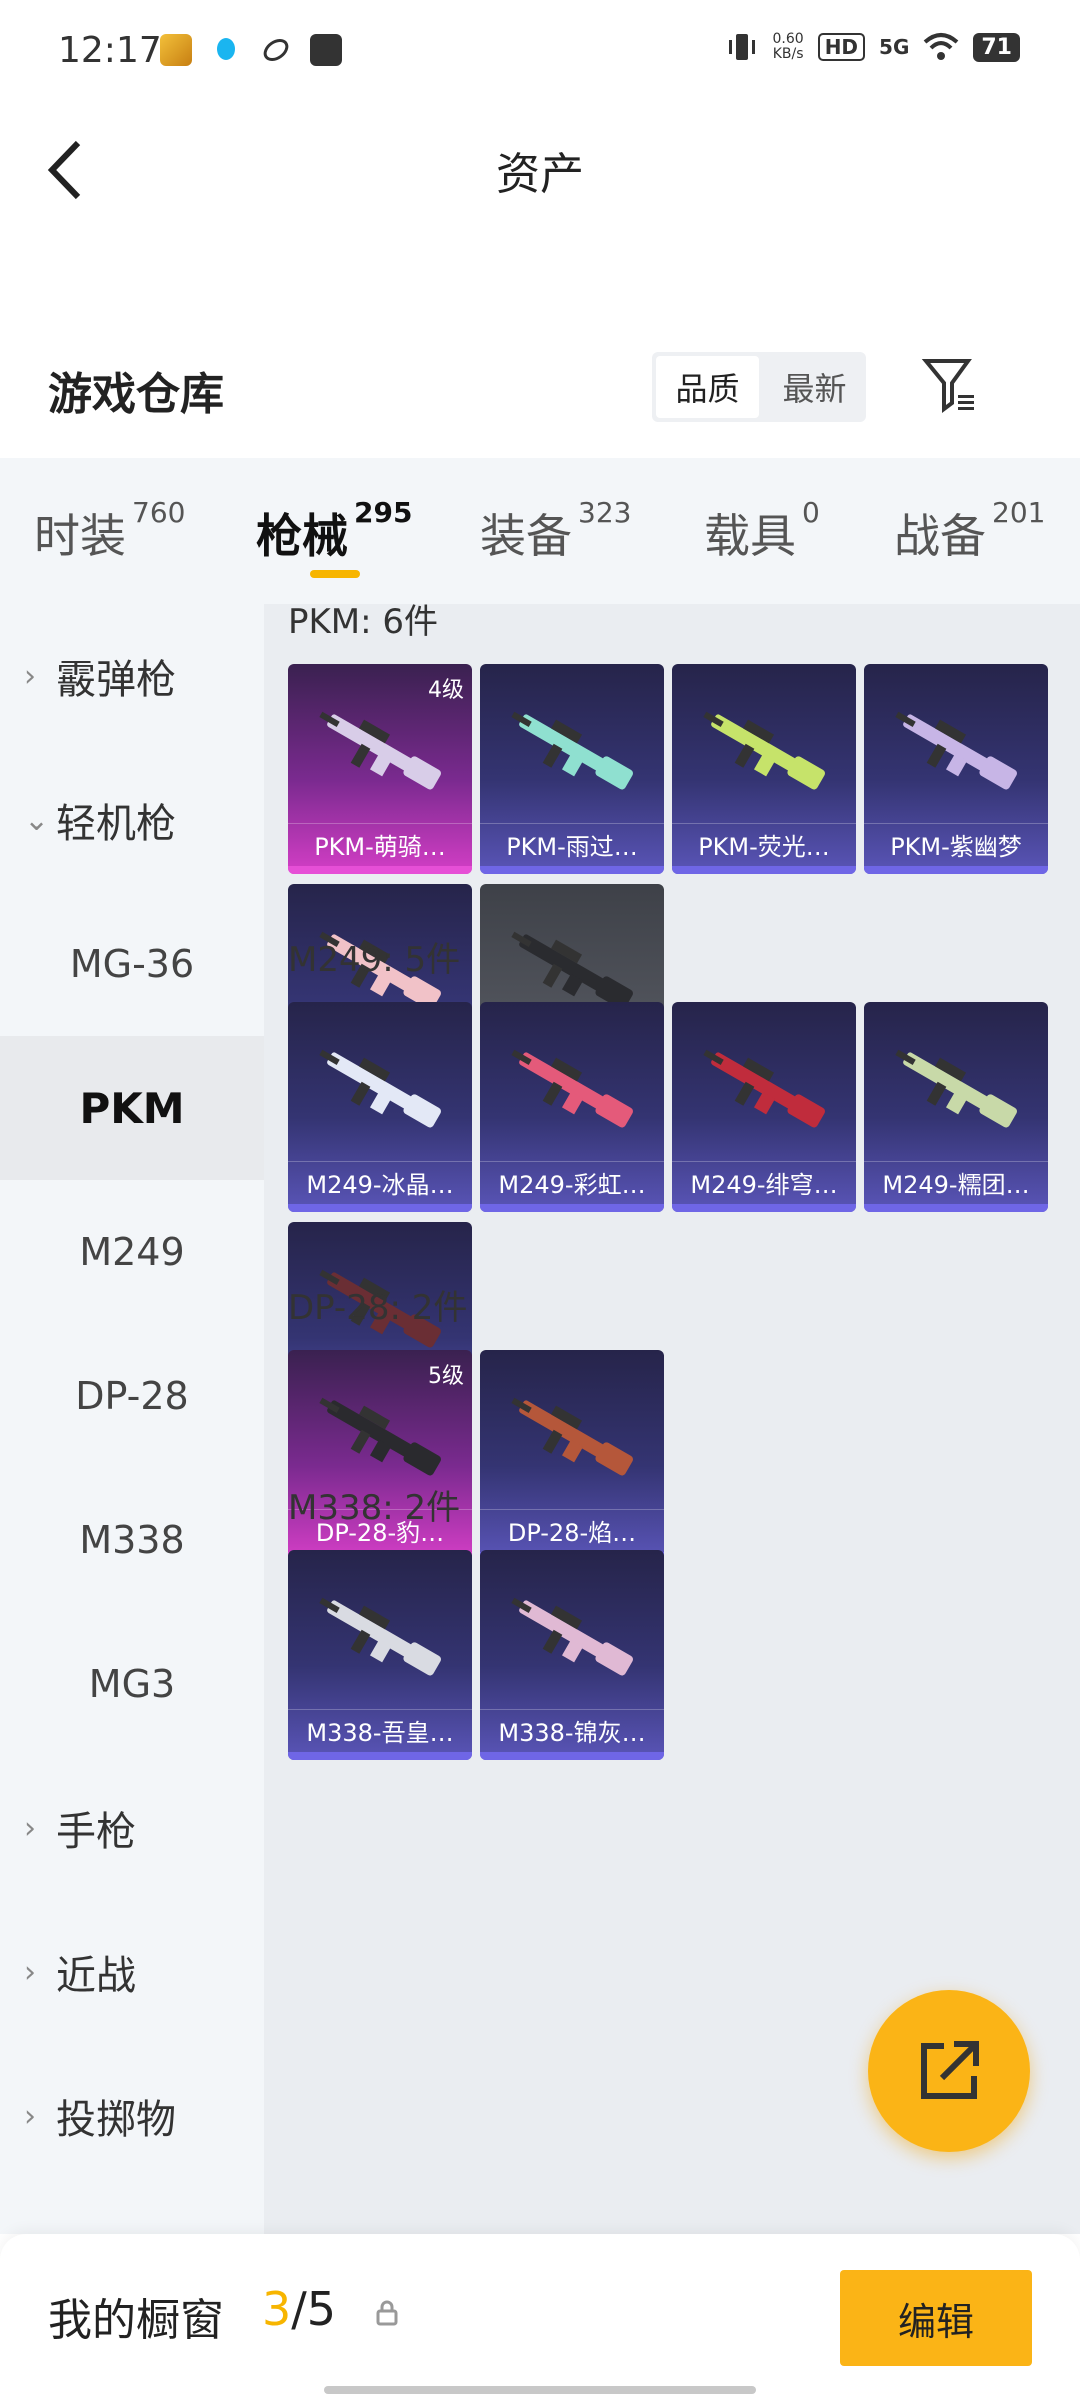  I want to click on showcase-label: 我的橱窗, so click(136, 2320).